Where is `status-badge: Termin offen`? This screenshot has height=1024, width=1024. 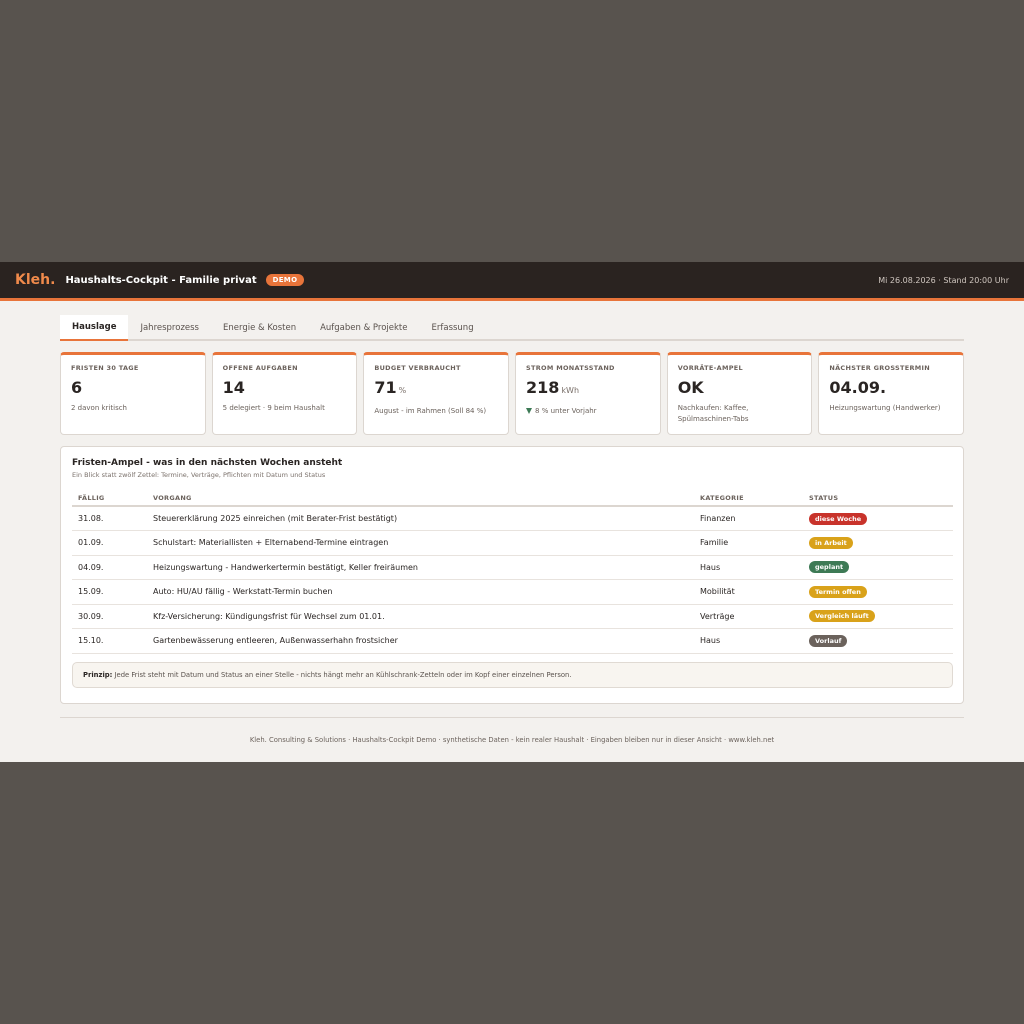
status-badge: Termin offen is located at coordinates (838, 591).